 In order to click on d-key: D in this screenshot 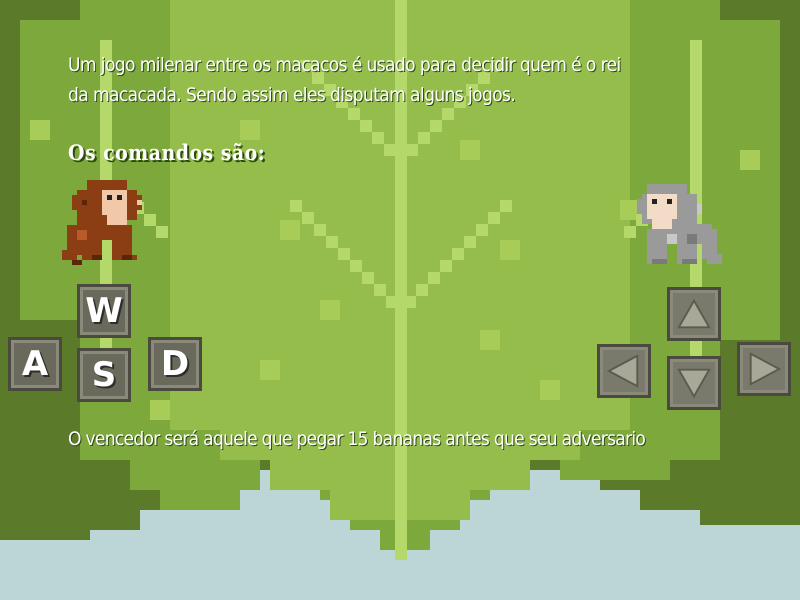, I will do `click(175, 364)`.